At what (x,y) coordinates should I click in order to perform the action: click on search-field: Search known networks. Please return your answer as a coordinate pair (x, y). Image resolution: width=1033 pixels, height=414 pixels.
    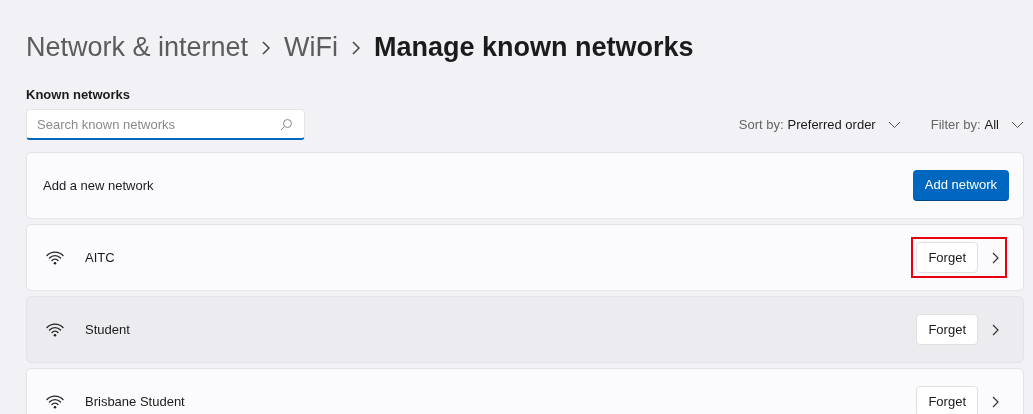
    Looking at the image, I should click on (165, 124).